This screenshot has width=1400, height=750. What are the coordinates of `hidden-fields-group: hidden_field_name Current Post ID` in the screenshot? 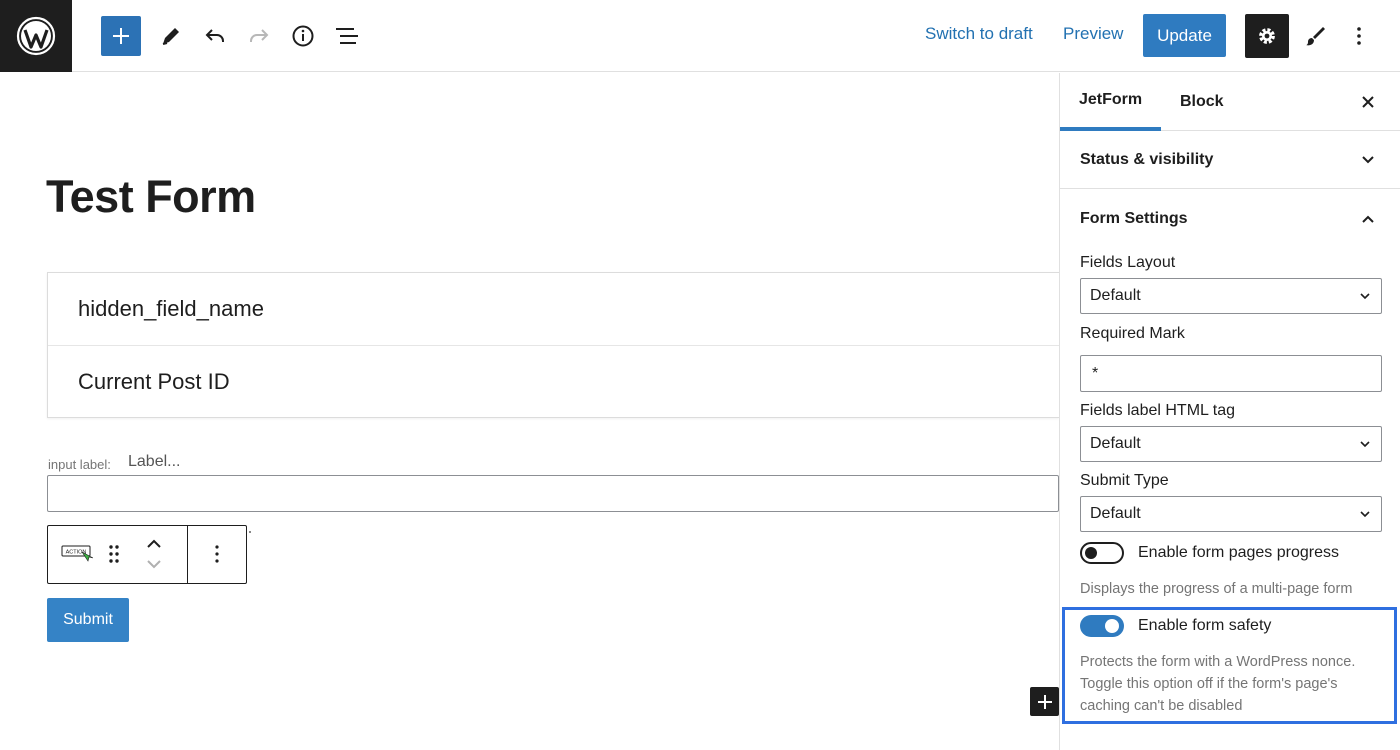 It's located at (553, 345).